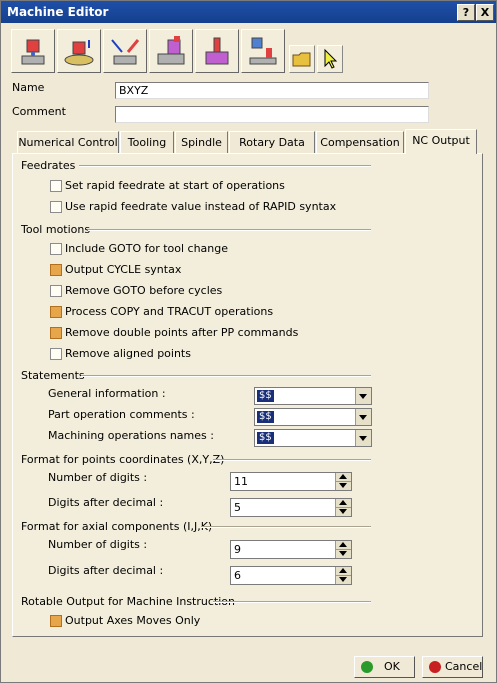  Describe the element at coordinates (106, 502) in the screenshot. I see `points-decimal-label: Digits after decimal :` at that location.